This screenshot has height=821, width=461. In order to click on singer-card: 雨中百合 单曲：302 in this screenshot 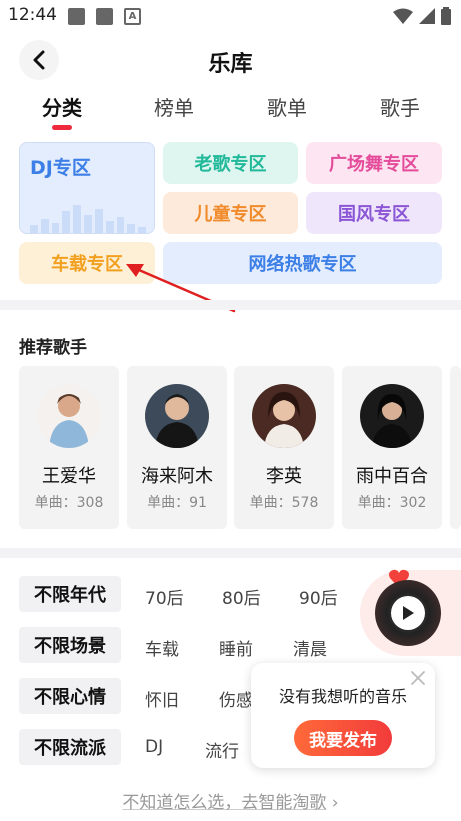, I will do `click(392, 447)`.